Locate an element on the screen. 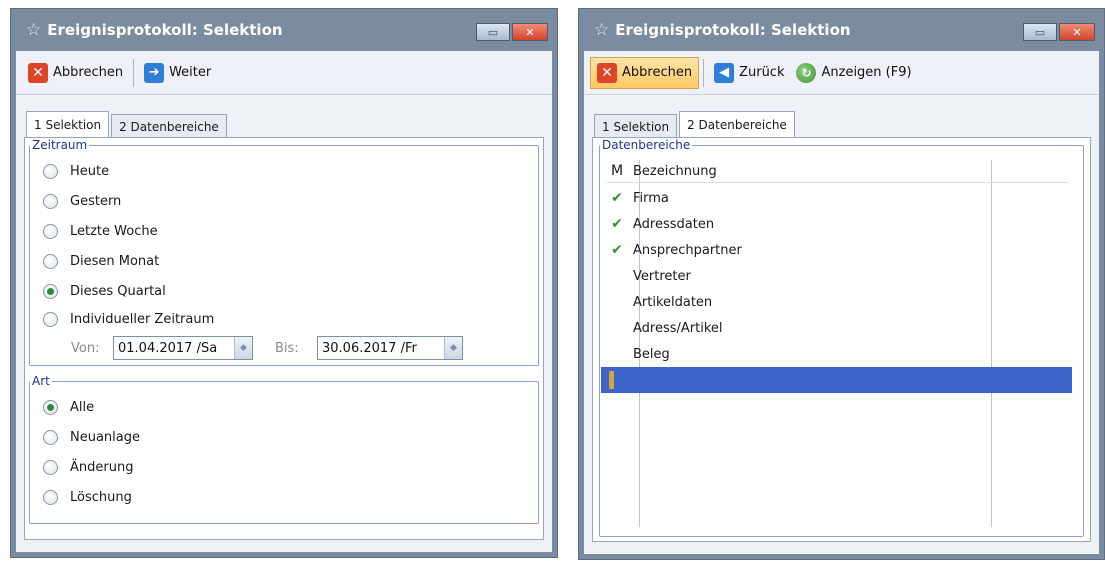 This screenshot has width=1105, height=566. row-name: Adressdaten is located at coordinates (674, 224).